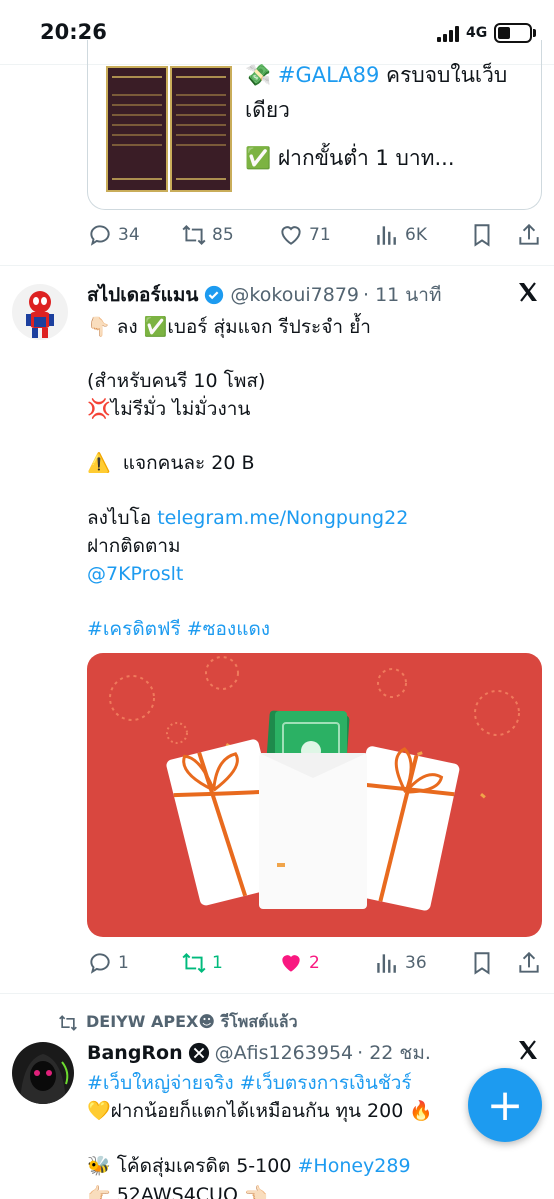 The image size is (554, 1199). I want to click on reply-button: 1, so click(108, 963).